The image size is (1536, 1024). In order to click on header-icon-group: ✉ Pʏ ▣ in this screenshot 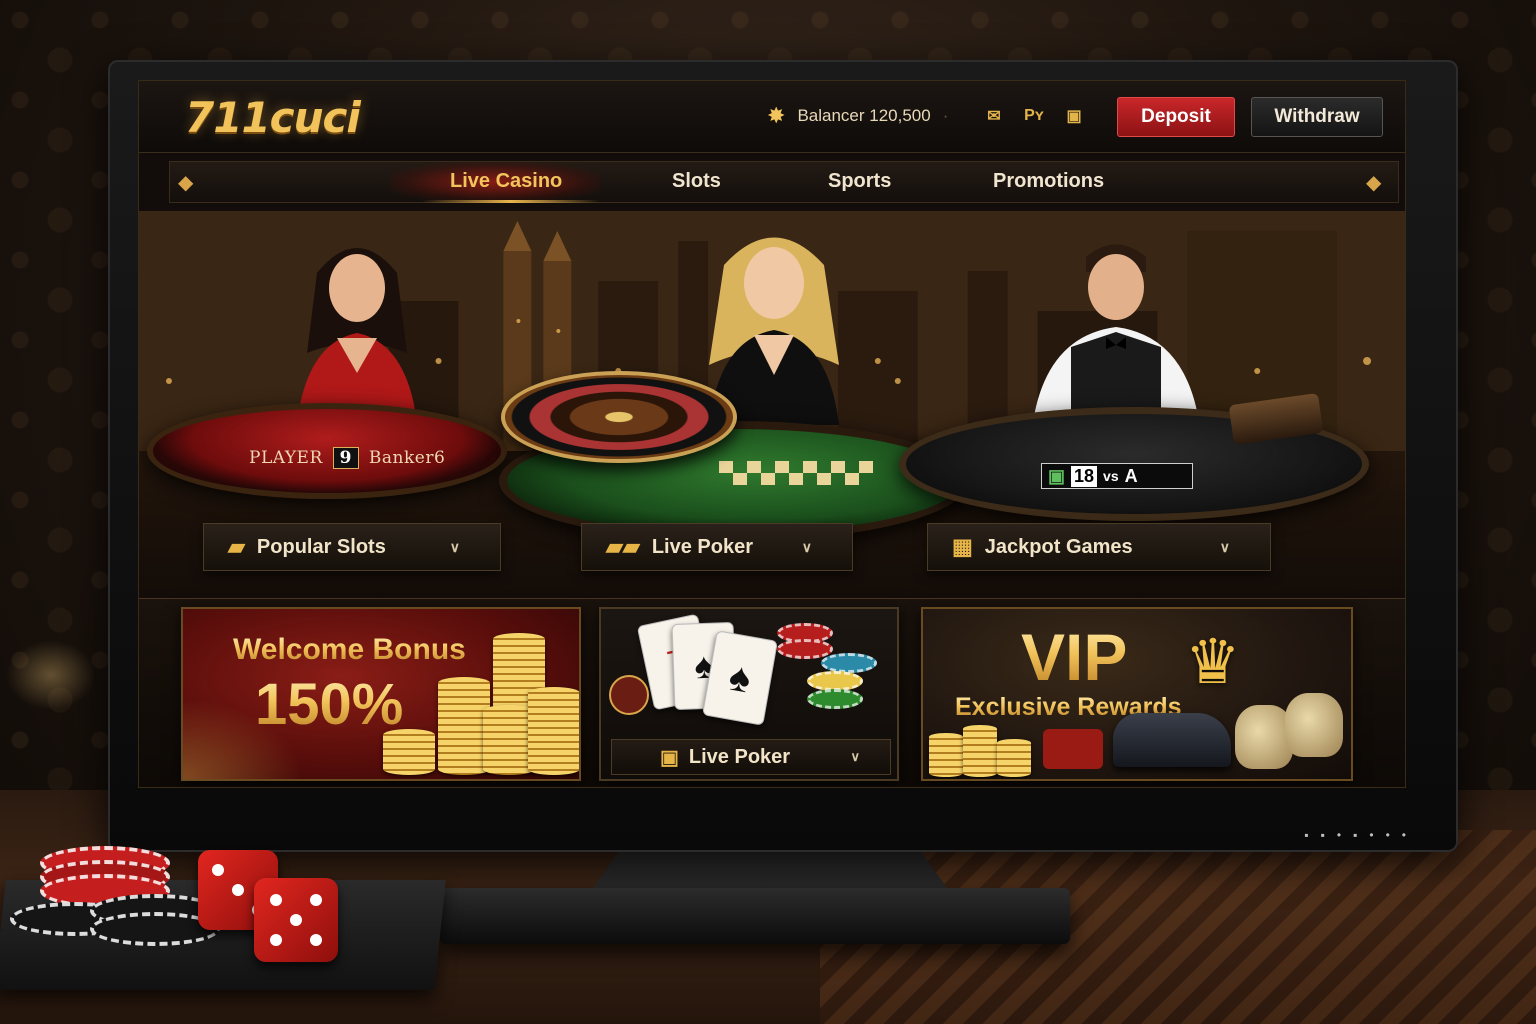, I will do `click(1034, 116)`.